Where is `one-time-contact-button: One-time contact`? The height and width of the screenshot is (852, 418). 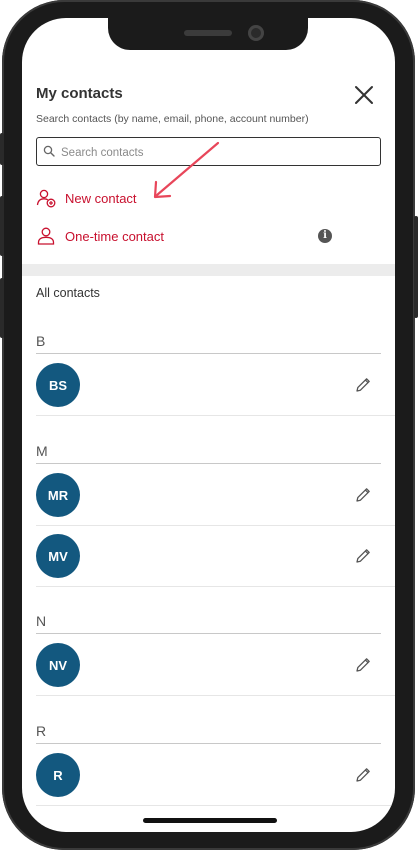 one-time-contact-button: One-time contact is located at coordinates (100, 236).